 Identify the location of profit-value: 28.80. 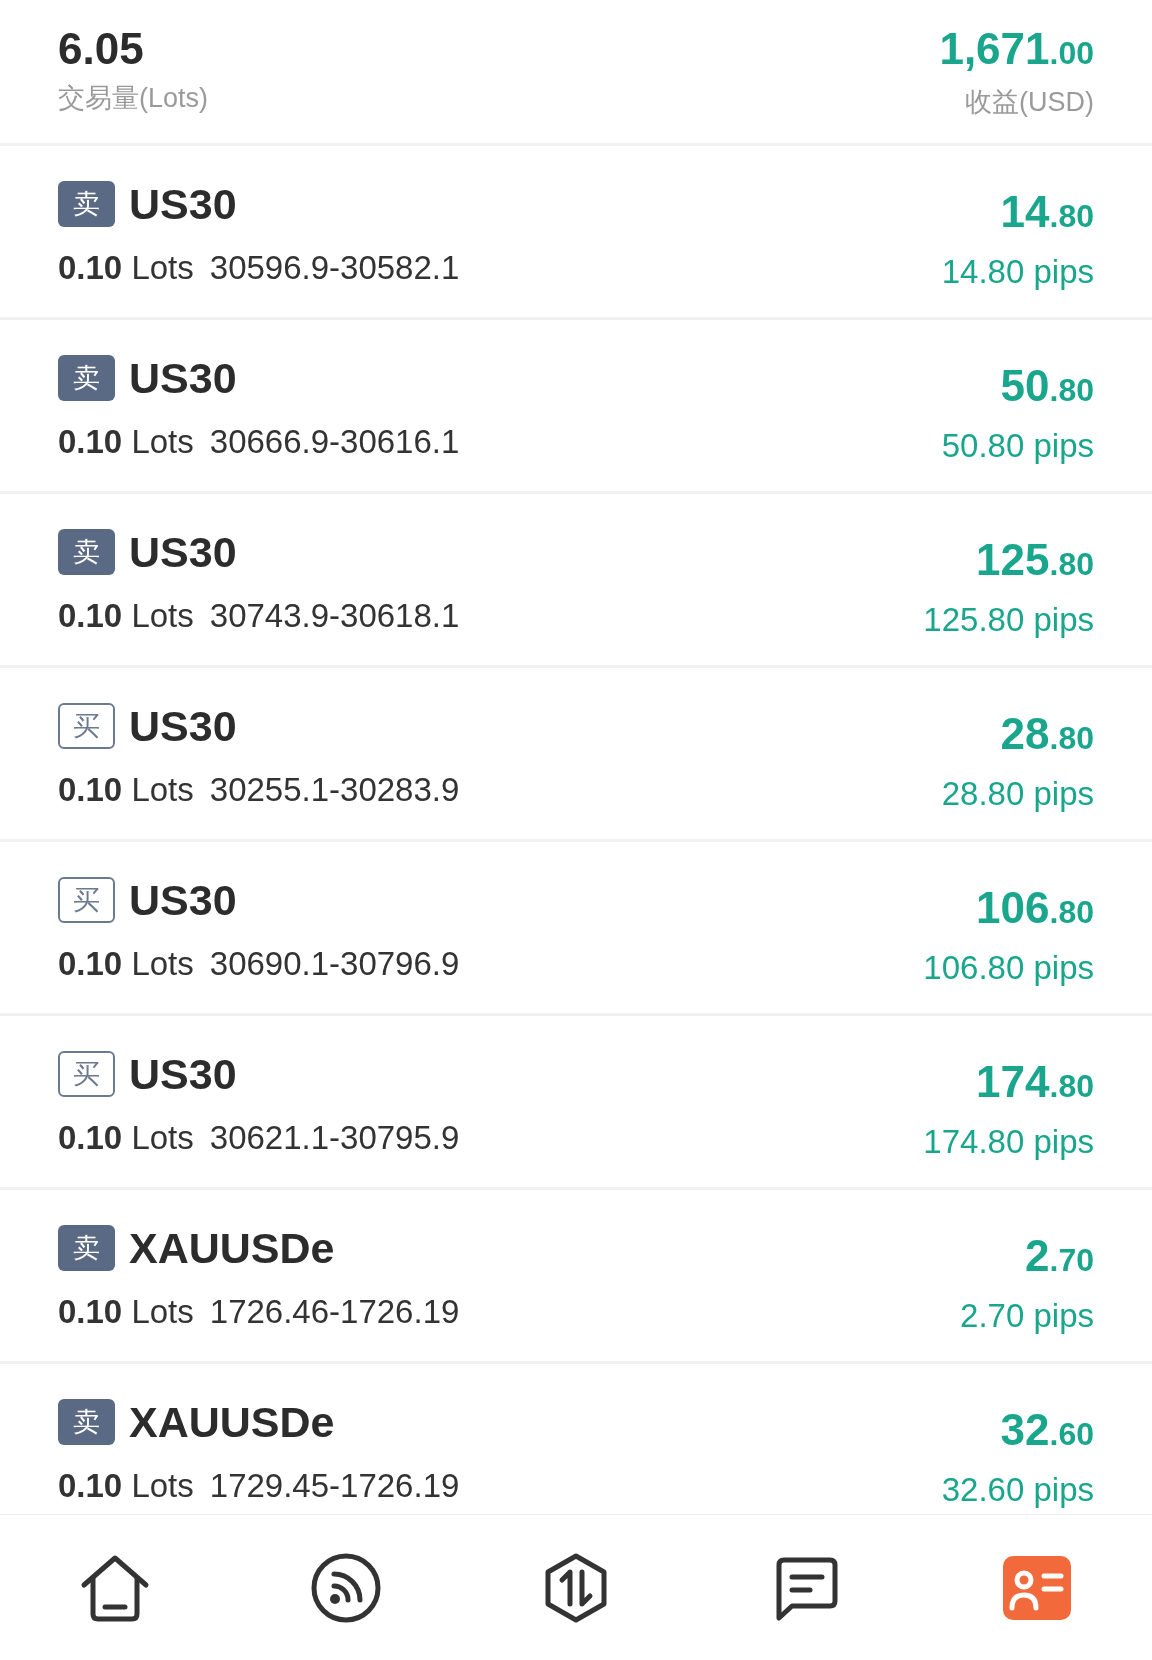
(1047, 735).